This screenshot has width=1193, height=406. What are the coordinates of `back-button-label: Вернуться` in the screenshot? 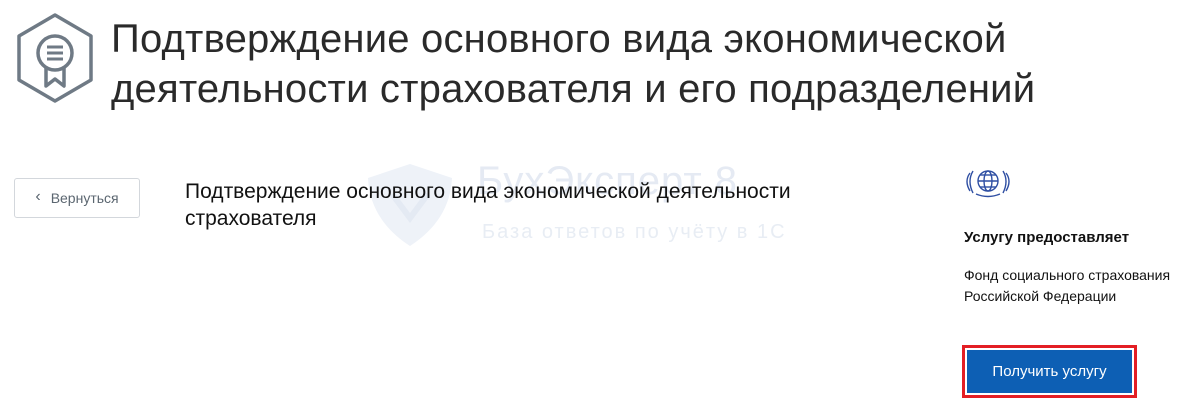 It's located at (84, 198).